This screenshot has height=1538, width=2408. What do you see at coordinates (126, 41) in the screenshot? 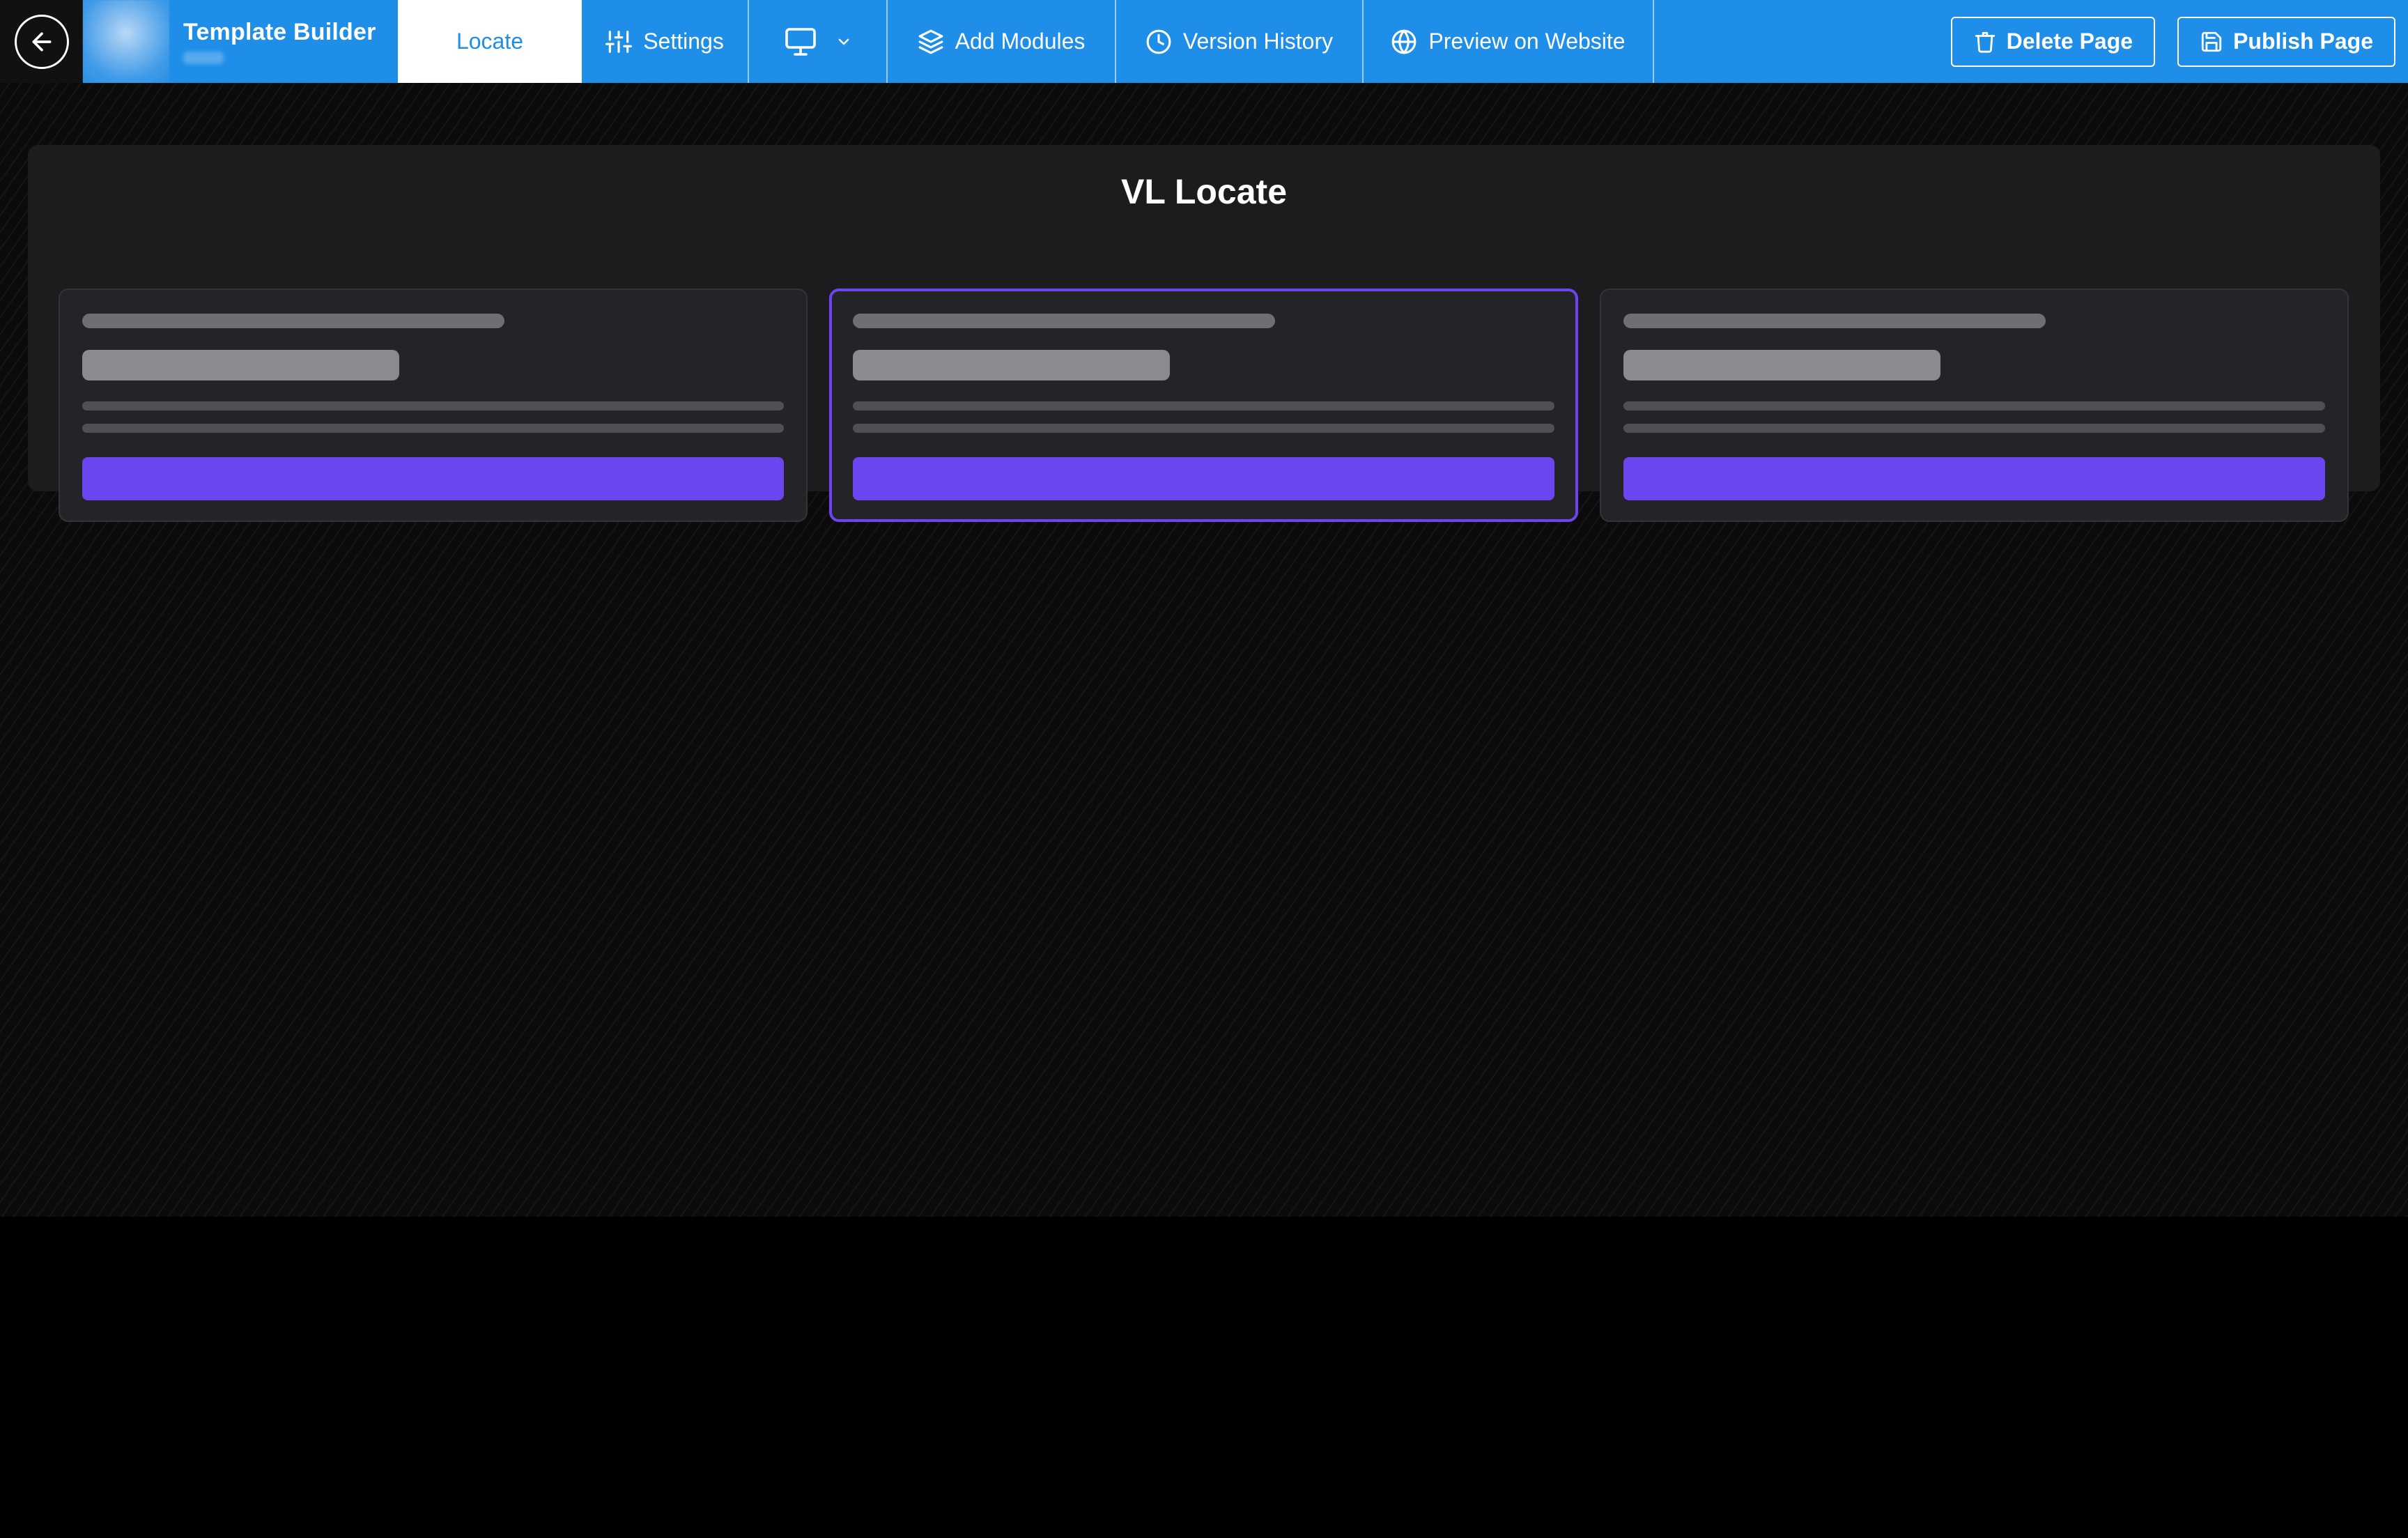
I see `template-thumbnail` at bounding box center [126, 41].